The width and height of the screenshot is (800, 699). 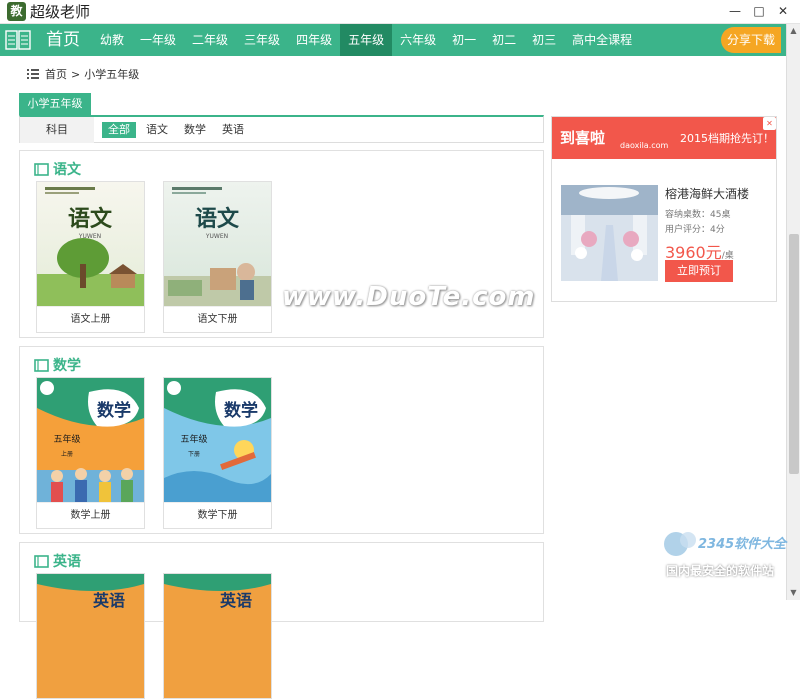 I want to click on svg-text: YUWEN, so click(x=216, y=236).